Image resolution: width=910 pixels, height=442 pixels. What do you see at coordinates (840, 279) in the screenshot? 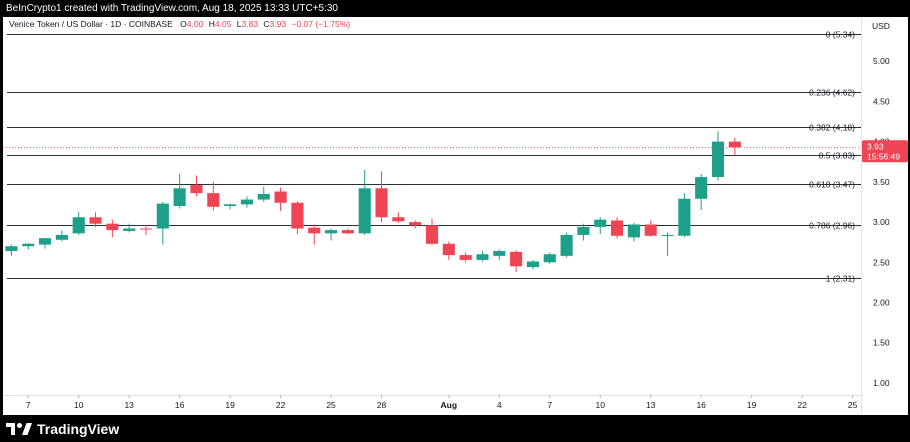
I see `fib-label: 1 (2.31)` at bounding box center [840, 279].